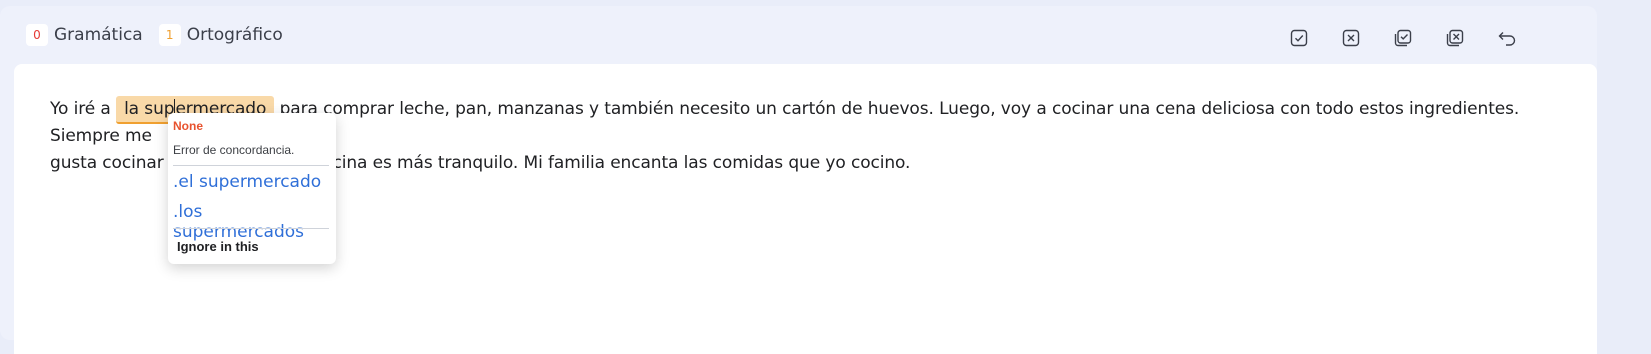 Image resolution: width=1651 pixels, height=354 pixels. I want to click on grammar-label: Gramática, so click(98, 35).